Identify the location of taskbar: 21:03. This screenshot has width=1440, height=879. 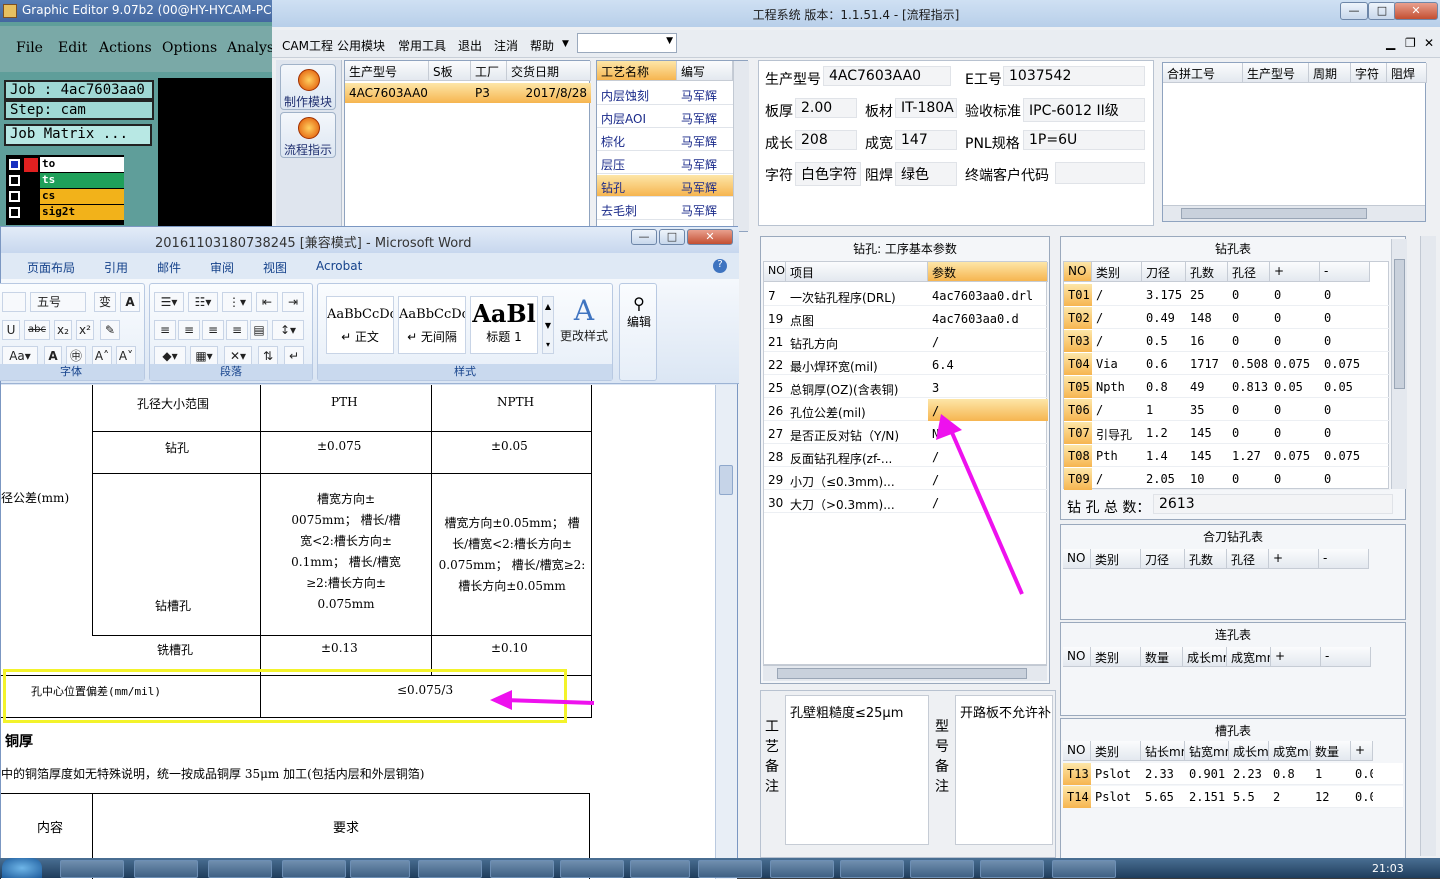
(720, 868).